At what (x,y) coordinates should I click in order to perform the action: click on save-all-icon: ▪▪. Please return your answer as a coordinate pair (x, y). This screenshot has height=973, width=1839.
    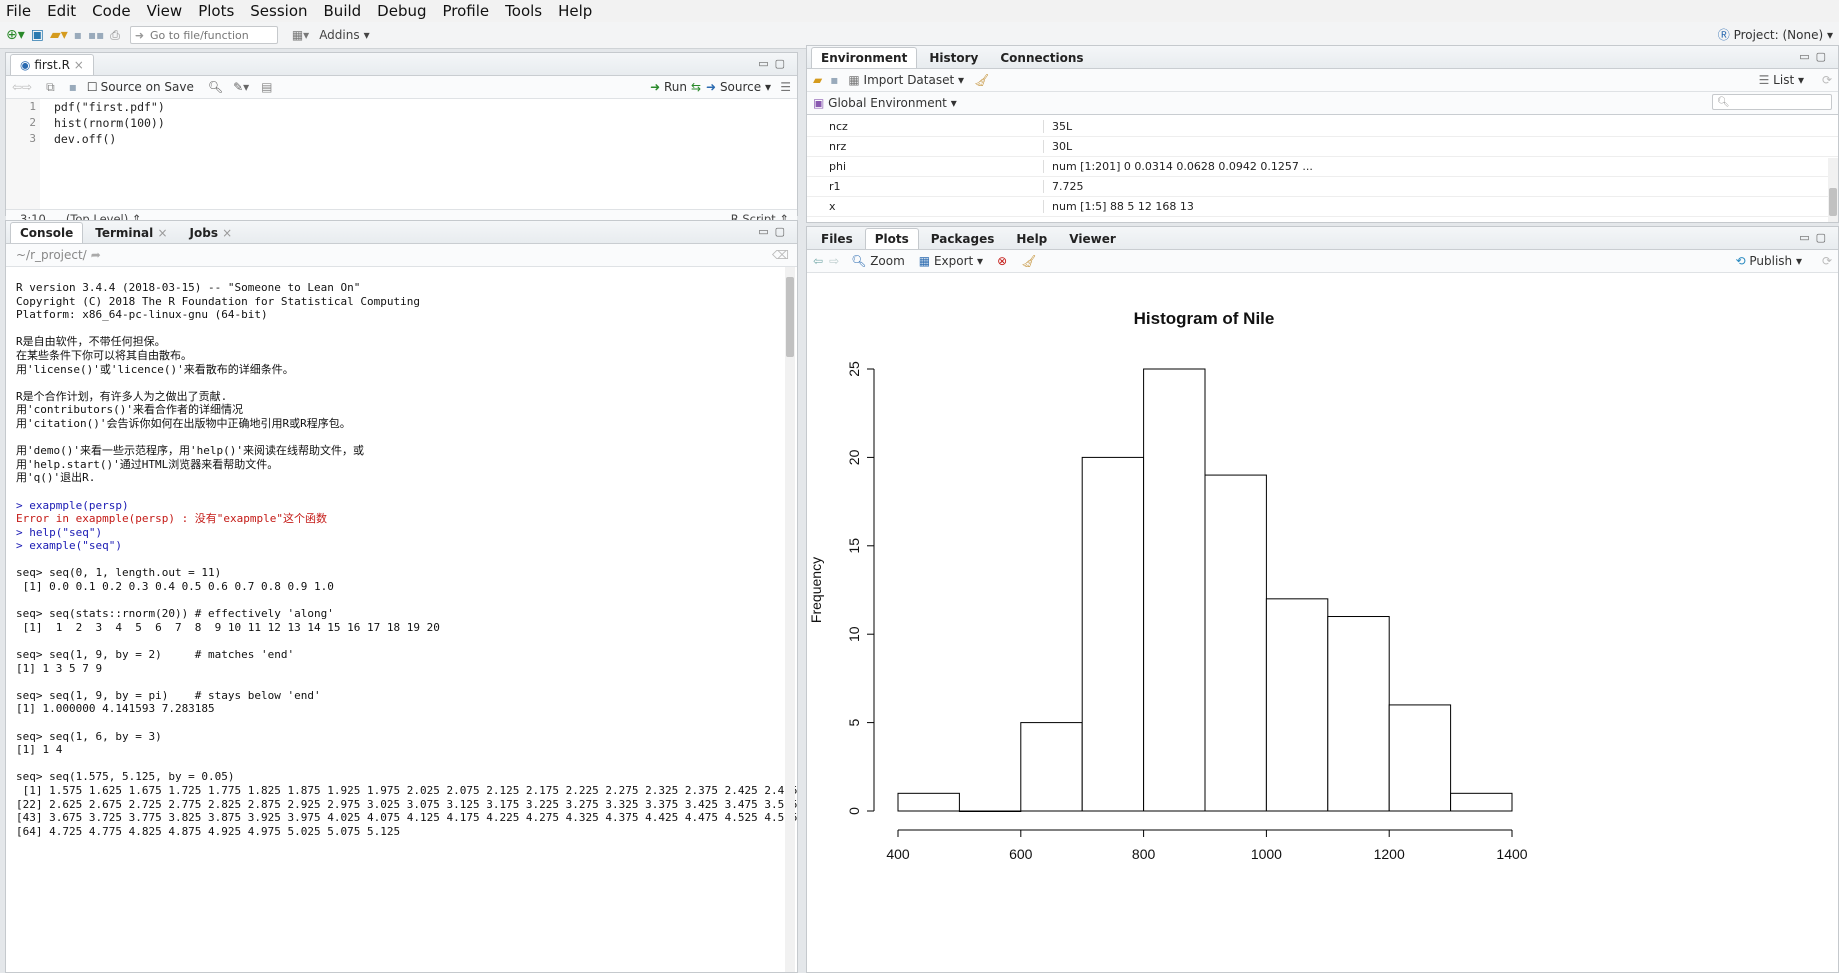
    Looking at the image, I should click on (96, 35).